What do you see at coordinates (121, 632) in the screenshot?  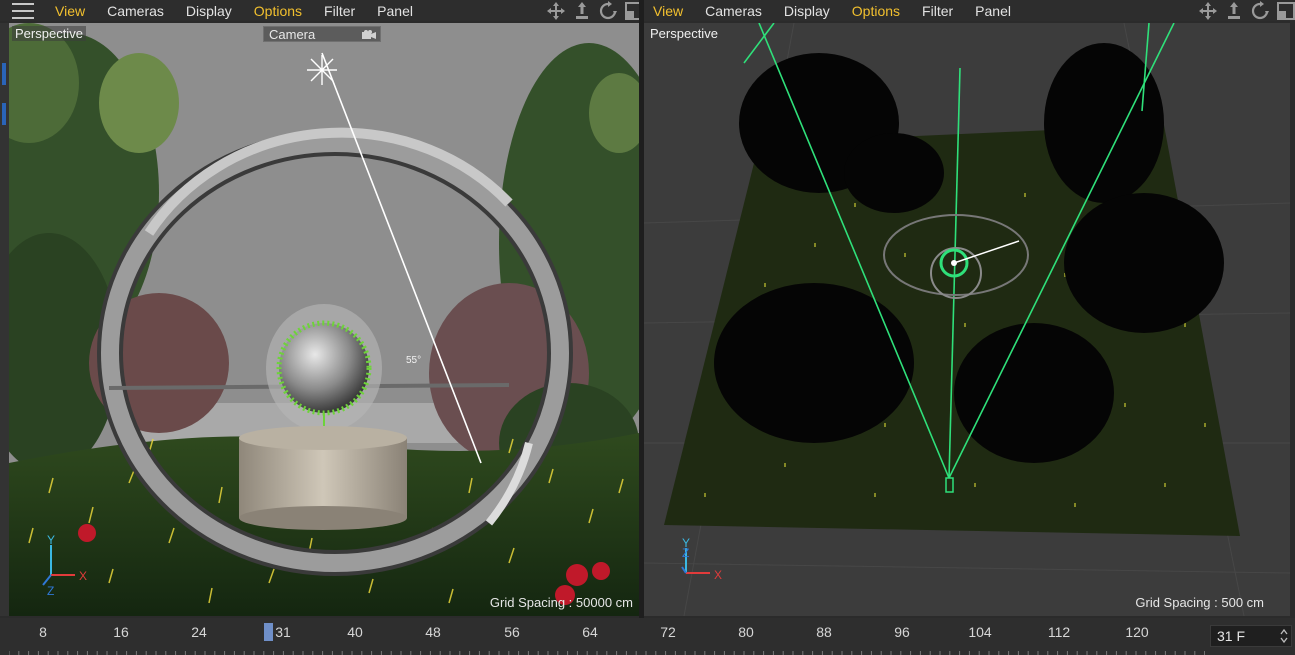 I see `timeline-tick-label: 16` at bounding box center [121, 632].